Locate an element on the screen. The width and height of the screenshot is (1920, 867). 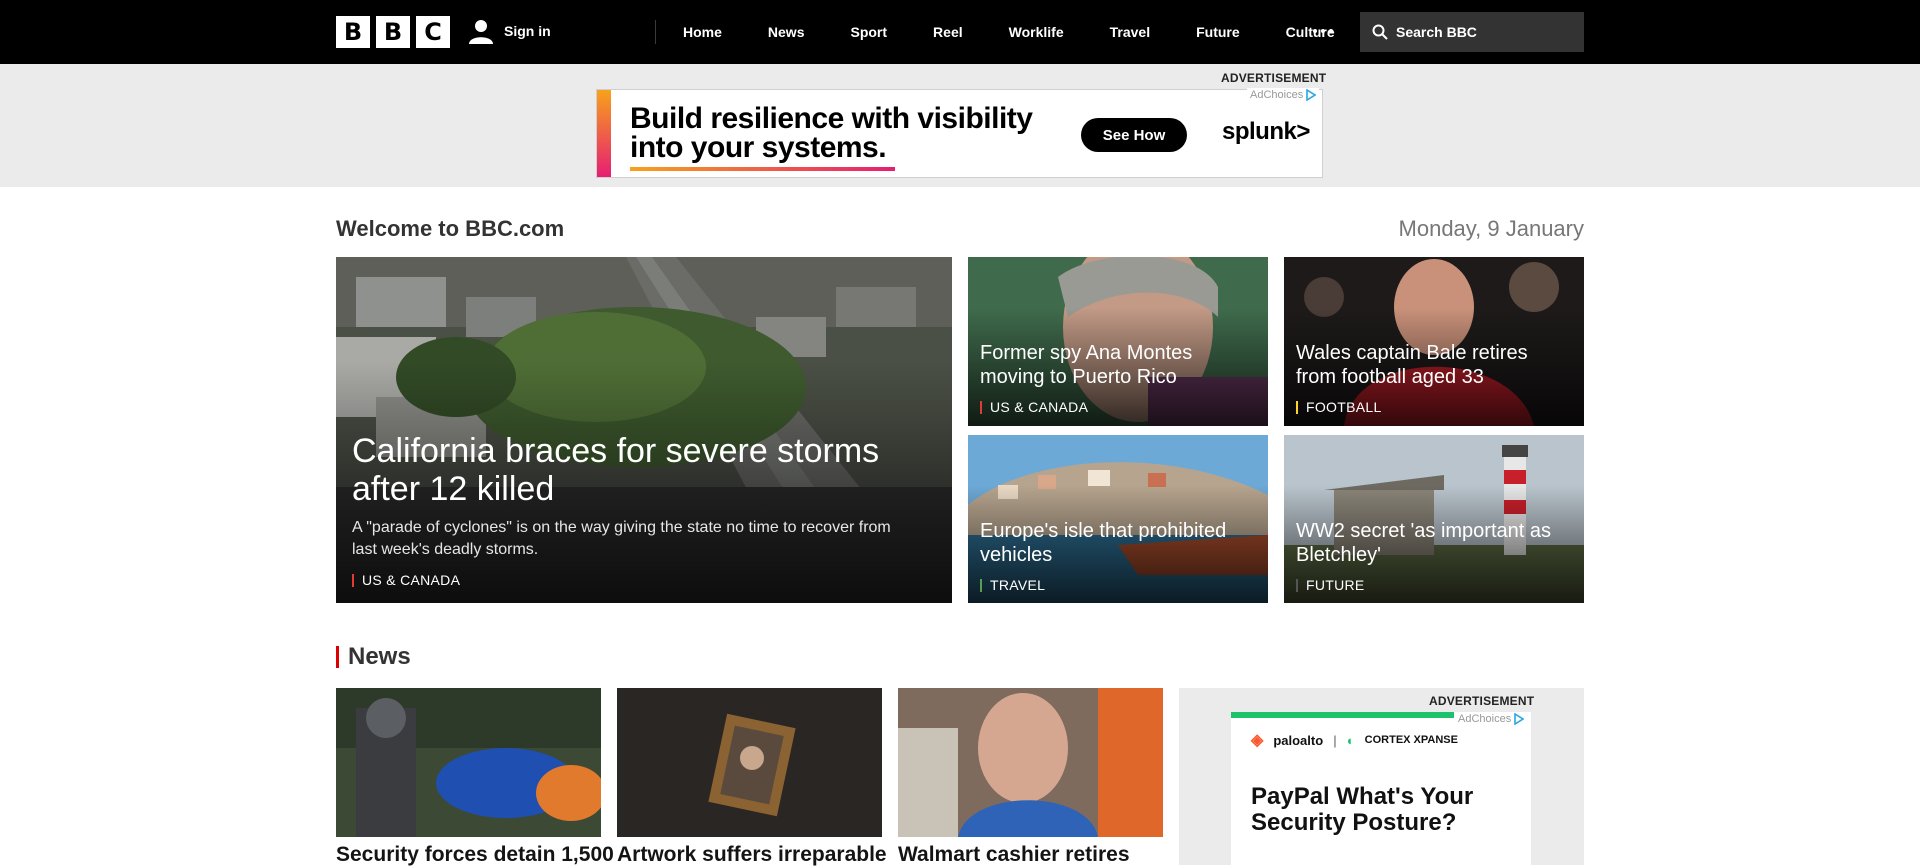
ad-headline-line2: into your systems. is located at coordinates (758, 147).